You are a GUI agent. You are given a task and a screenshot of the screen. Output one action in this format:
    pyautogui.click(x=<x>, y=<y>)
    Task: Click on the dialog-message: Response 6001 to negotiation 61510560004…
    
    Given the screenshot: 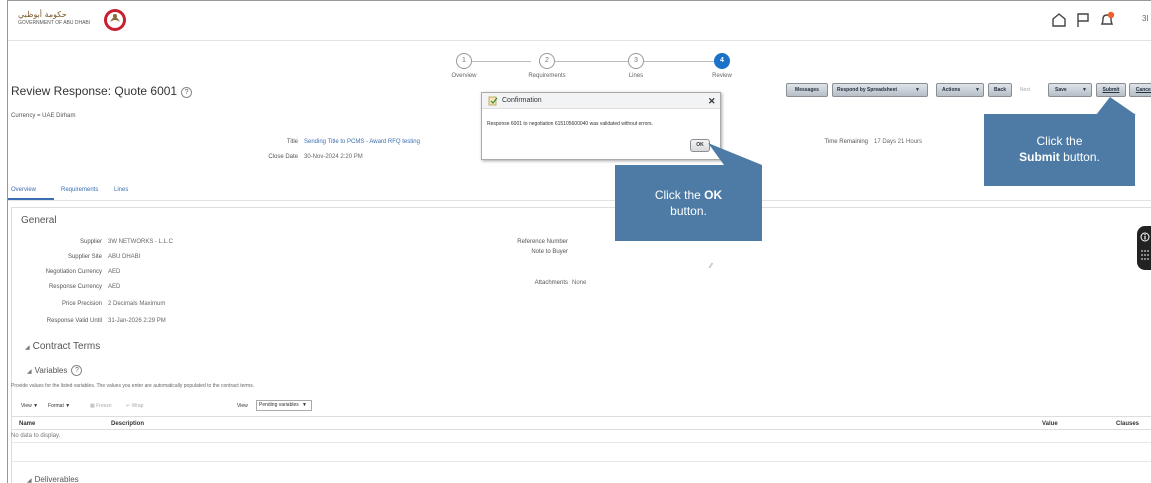 What is the action you would take?
    pyautogui.click(x=570, y=124)
    